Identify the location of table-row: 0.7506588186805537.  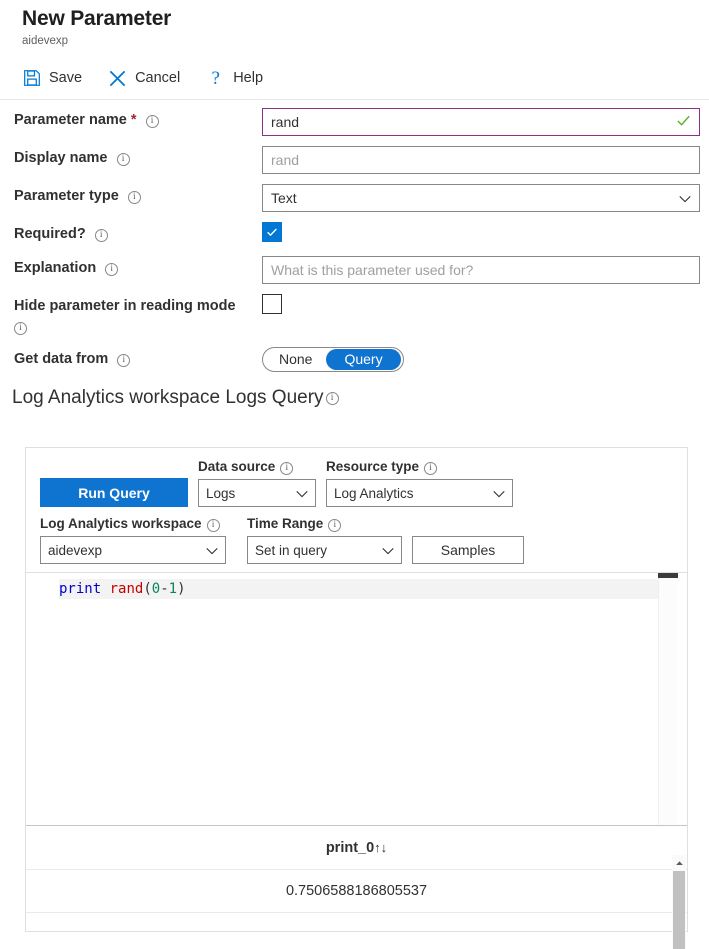
(356, 891).